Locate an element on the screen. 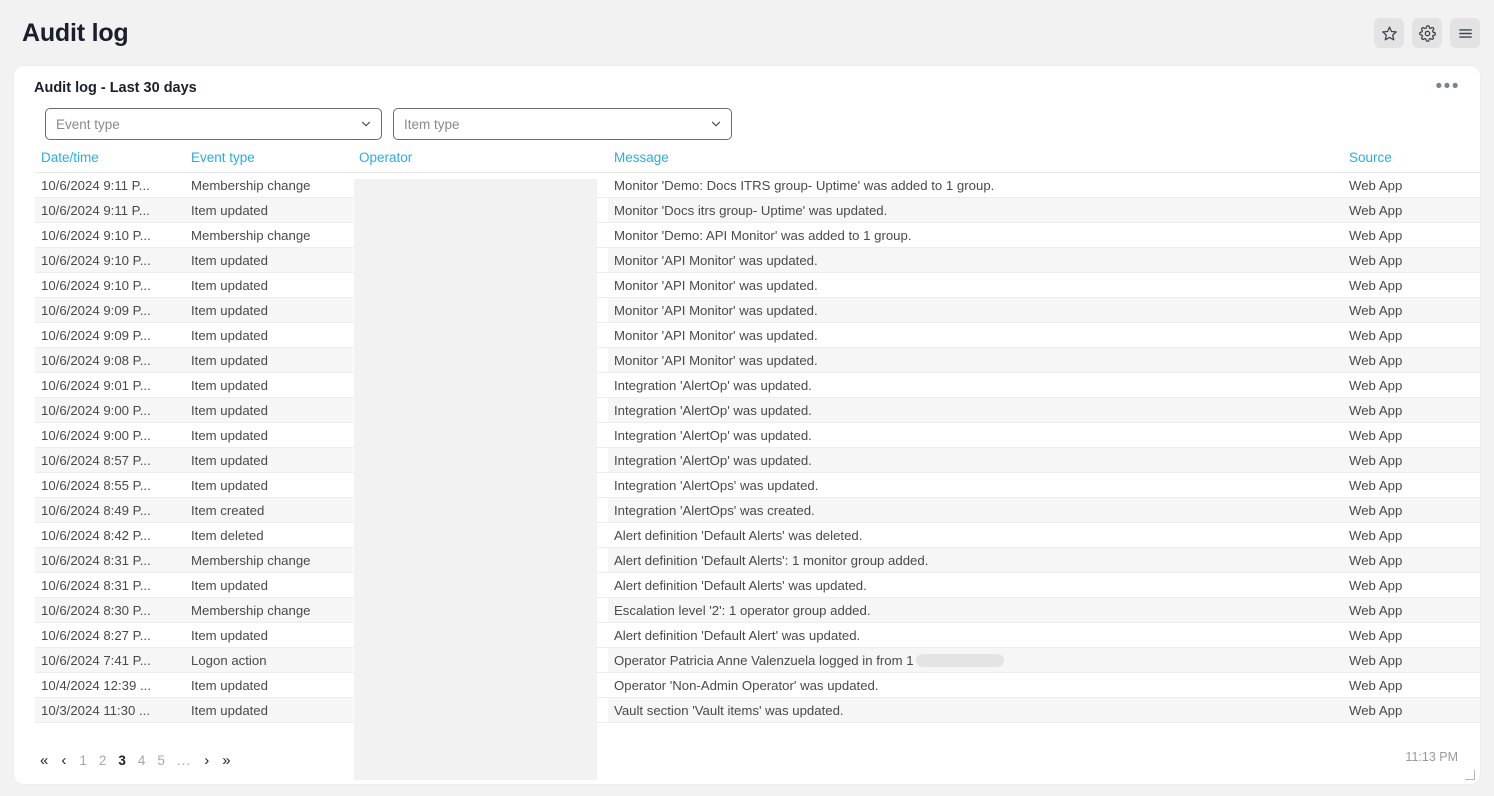  filter-bar: Event type Item type is located at coordinates (747, 118).